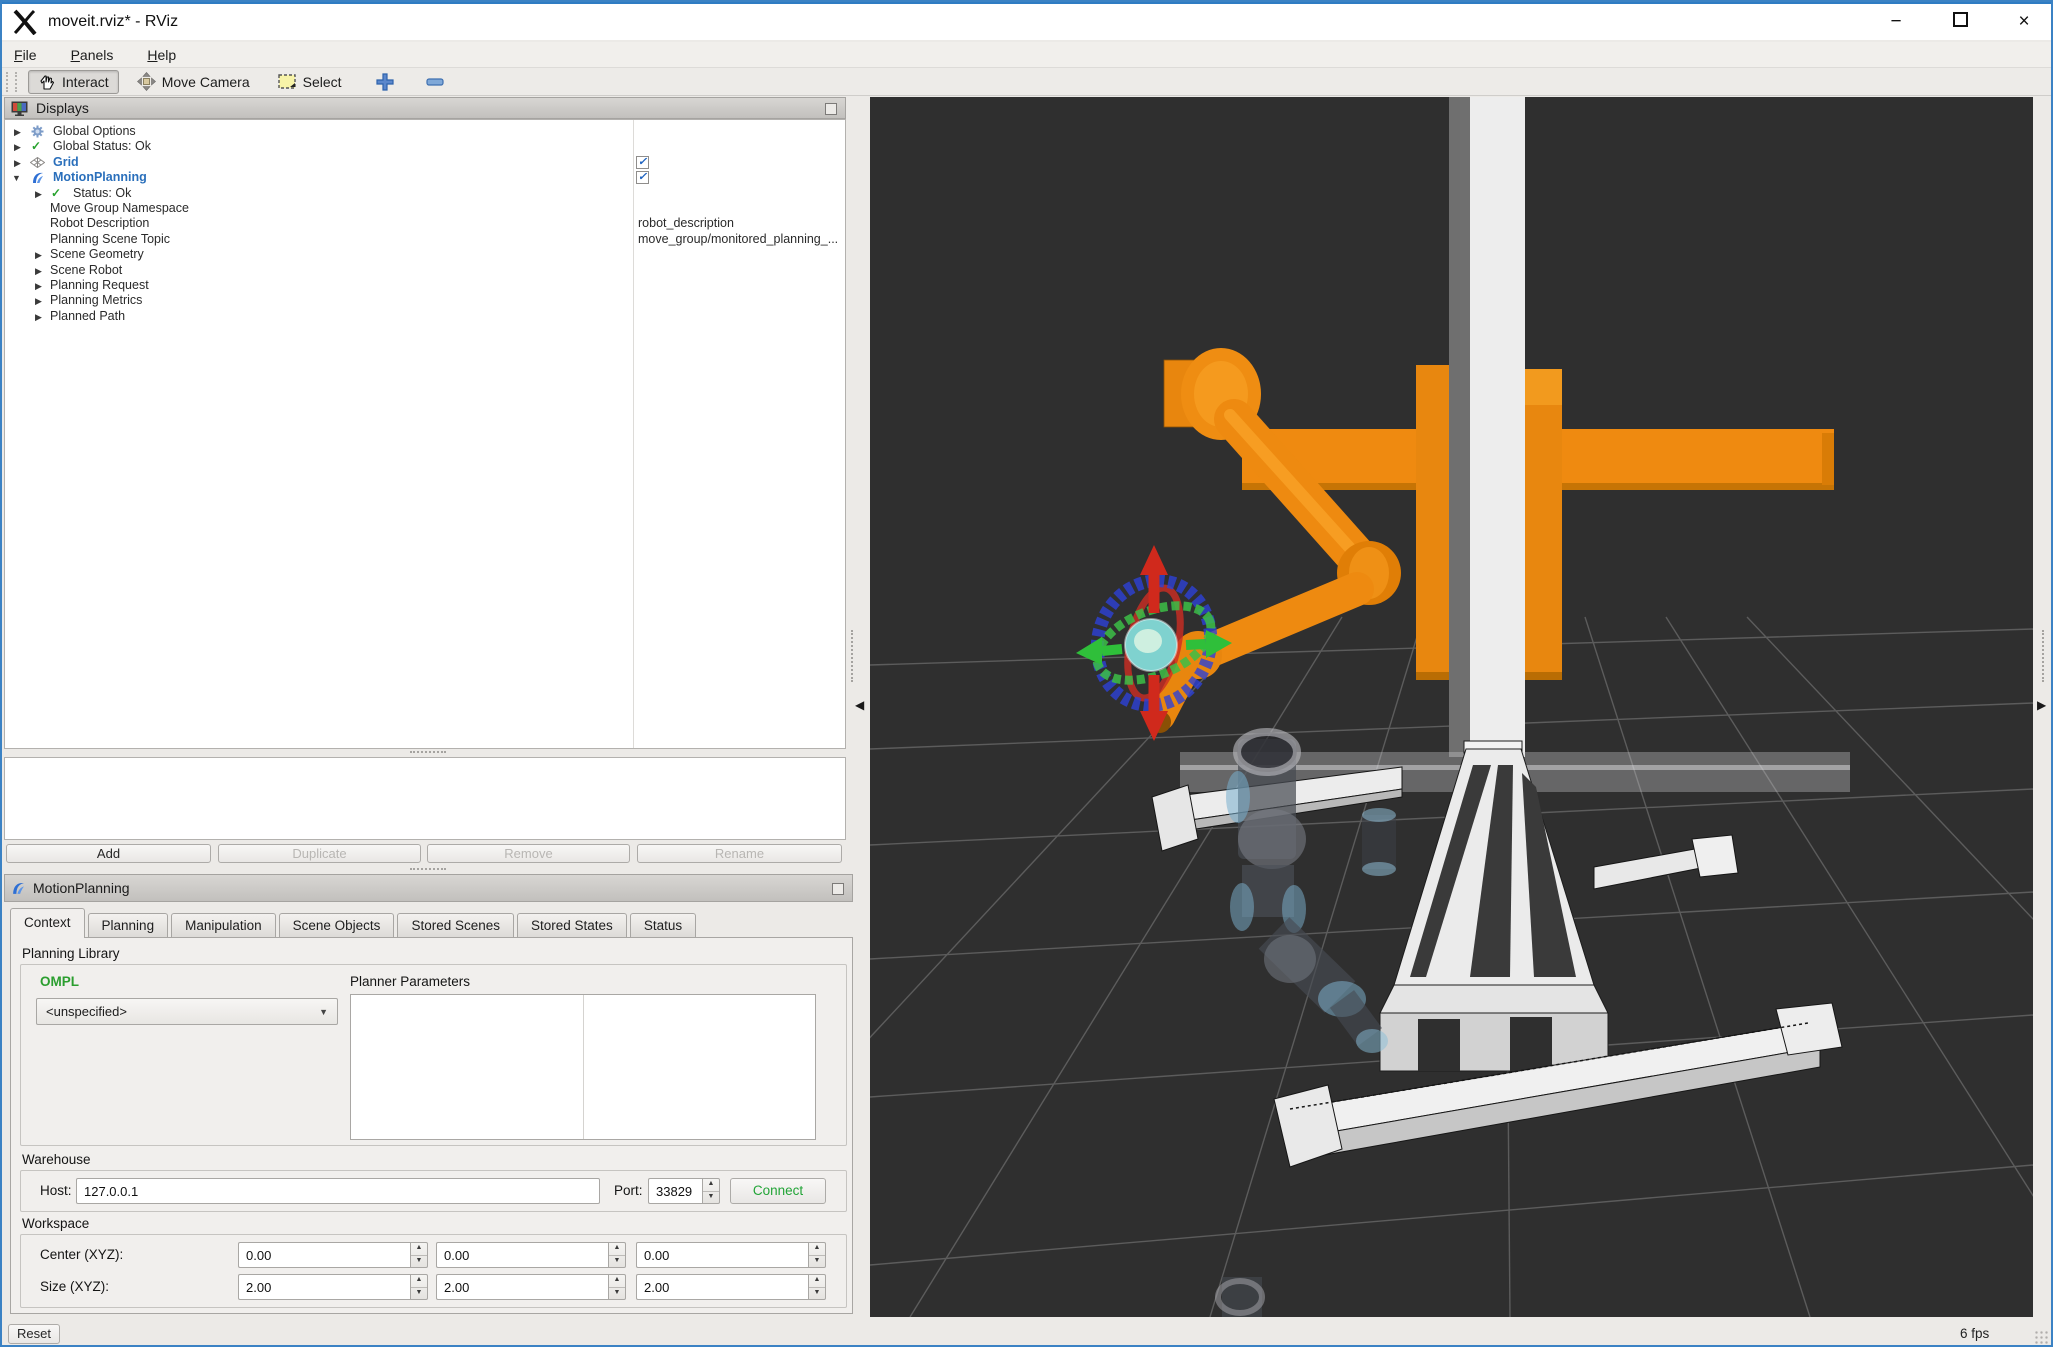 This screenshot has height=1347, width=2053. What do you see at coordinates (338, 1191) in the screenshot?
I see `host-input` at bounding box center [338, 1191].